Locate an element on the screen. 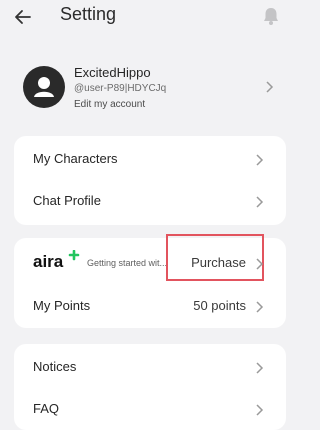  aira-plus-item: aira Getting started wit... Purchase is located at coordinates (150, 261).